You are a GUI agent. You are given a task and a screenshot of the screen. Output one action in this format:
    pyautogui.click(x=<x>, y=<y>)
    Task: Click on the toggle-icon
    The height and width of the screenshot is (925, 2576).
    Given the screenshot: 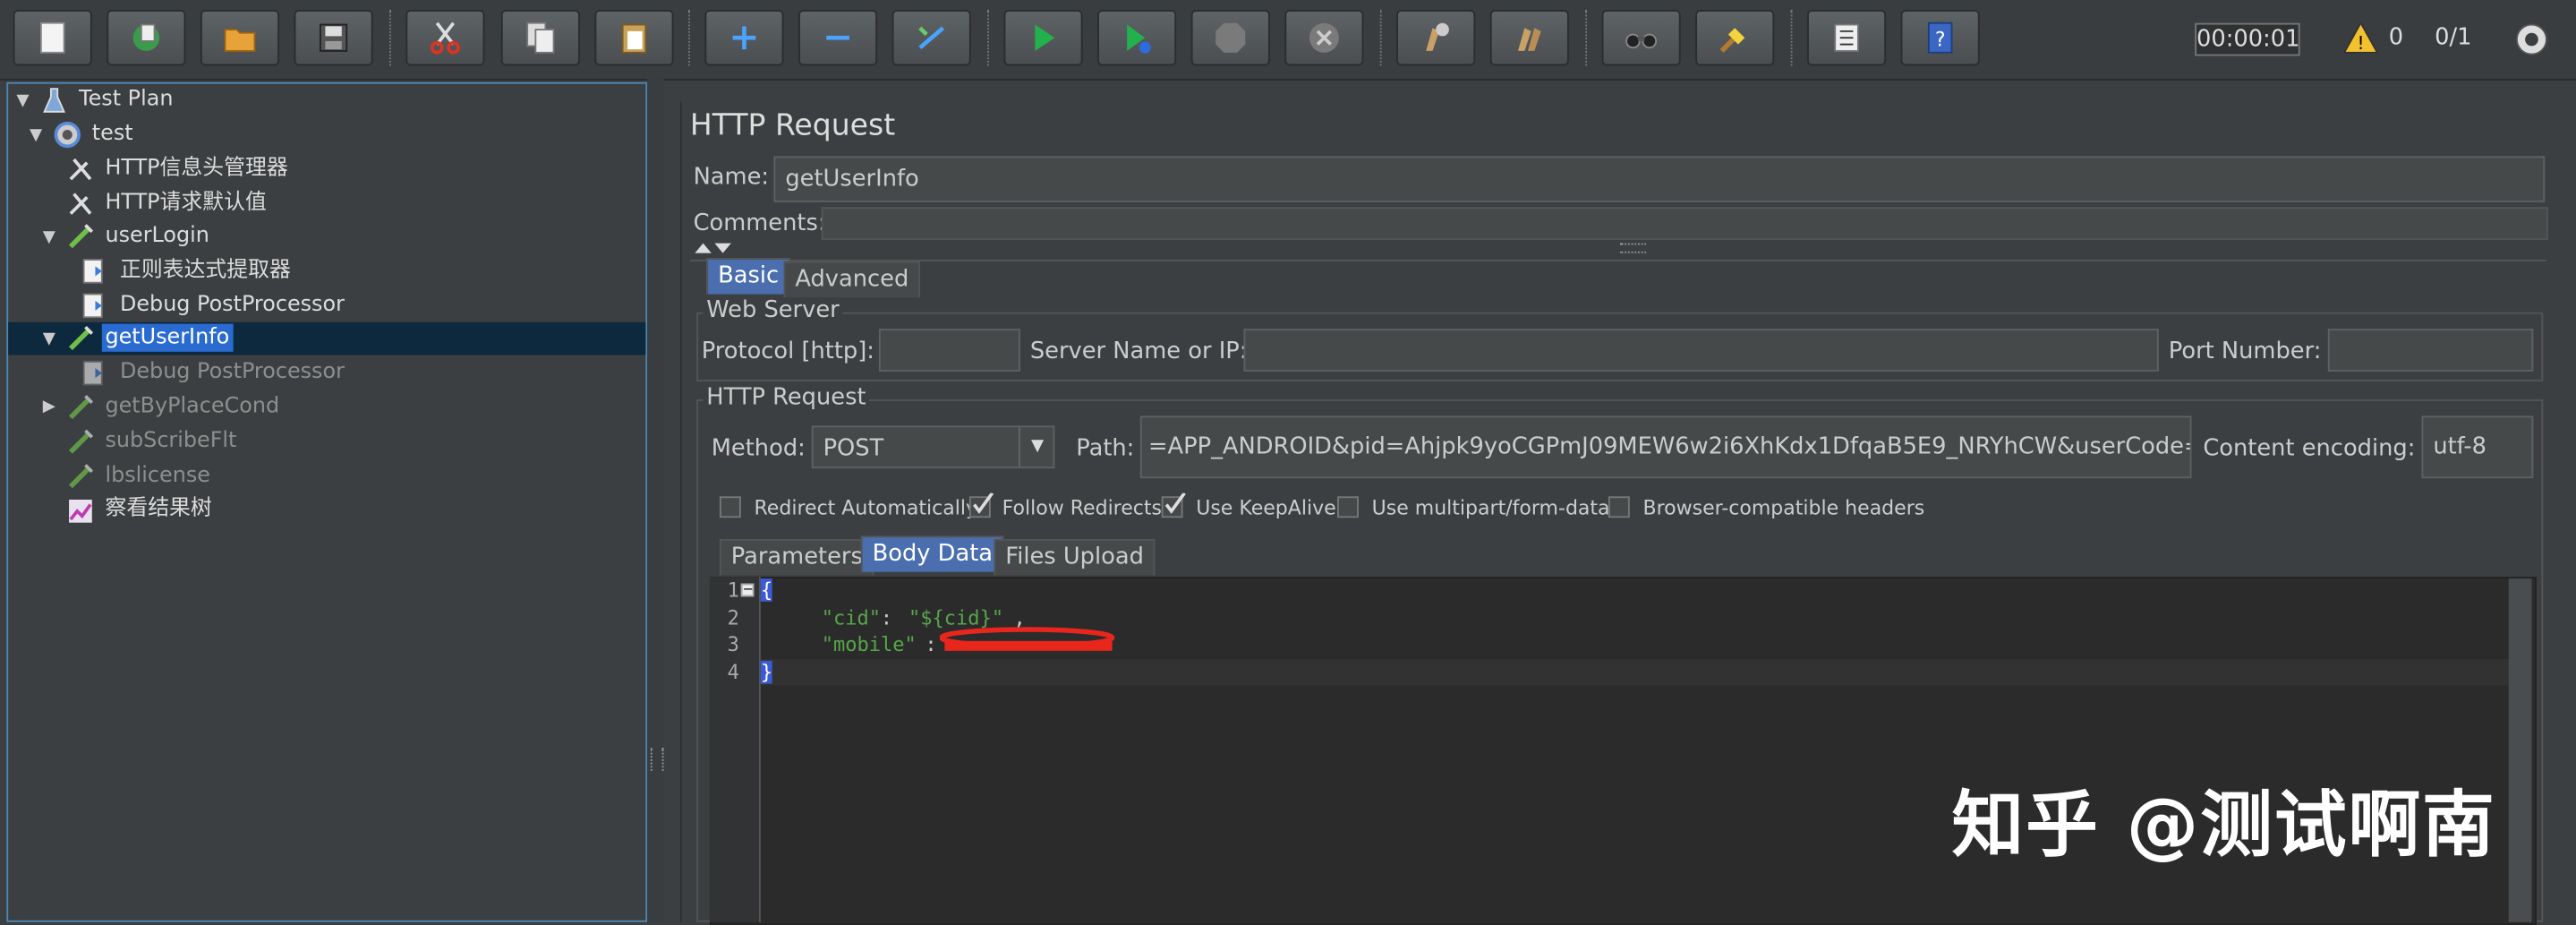 What is the action you would take?
    pyautogui.click(x=931, y=38)
    